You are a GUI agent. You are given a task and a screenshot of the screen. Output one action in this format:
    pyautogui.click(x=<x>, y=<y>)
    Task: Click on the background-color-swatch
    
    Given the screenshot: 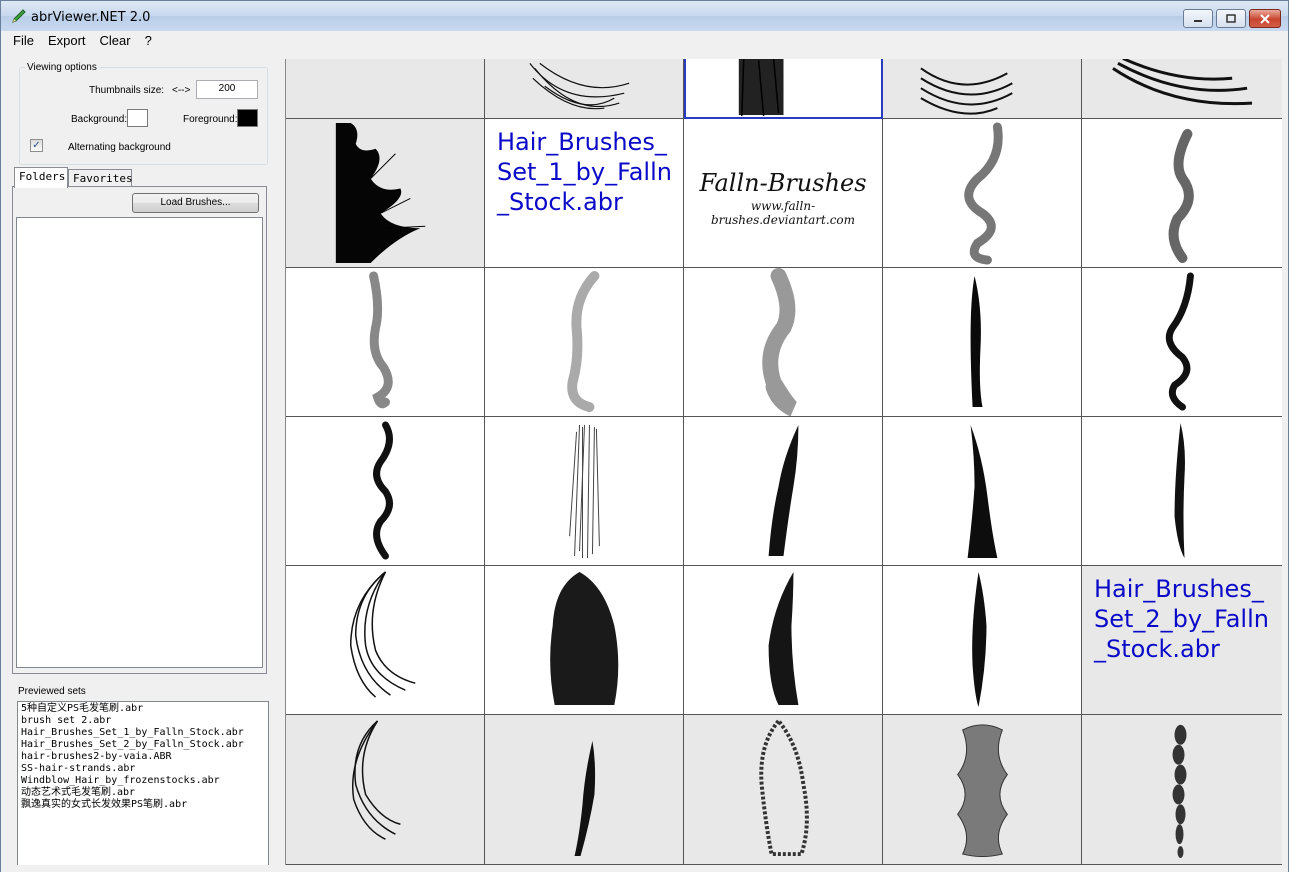 What is the action you would take?
    pyautogui.click(x=137, y=118)
    